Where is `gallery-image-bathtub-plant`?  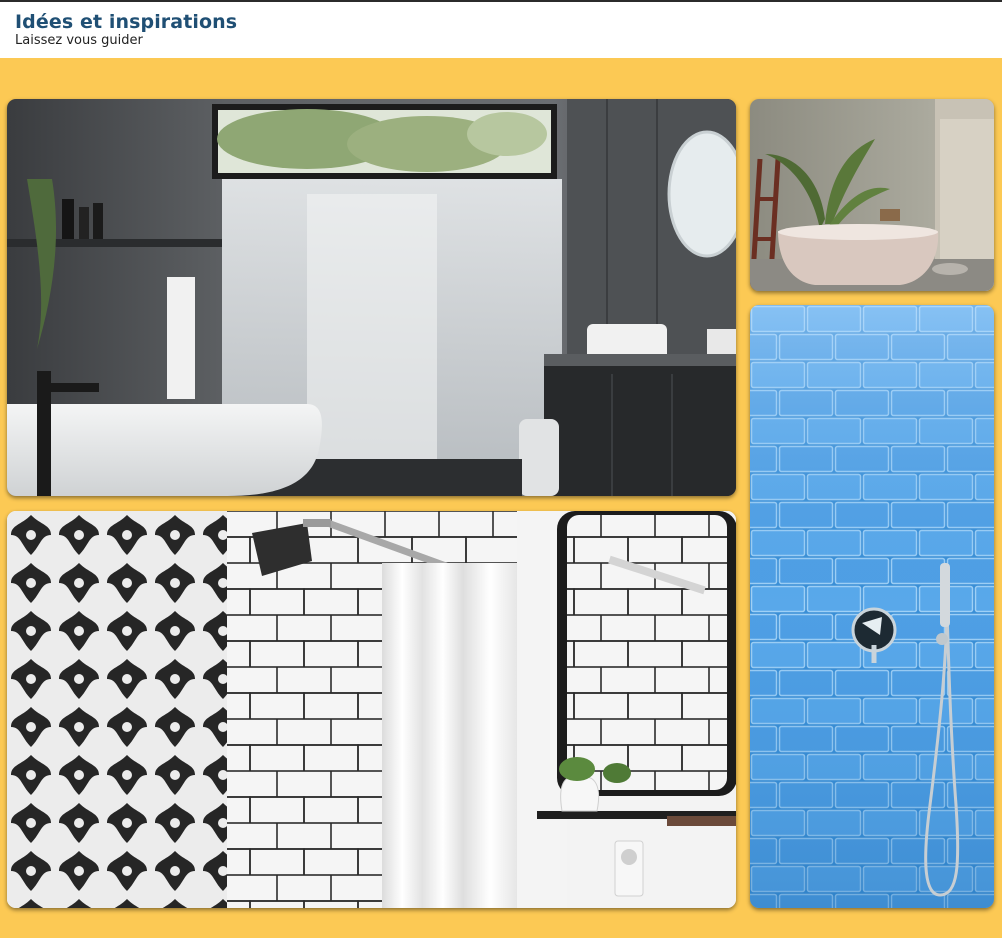
gallery-image-bathtub-plant is located at coordinates (872, 195).